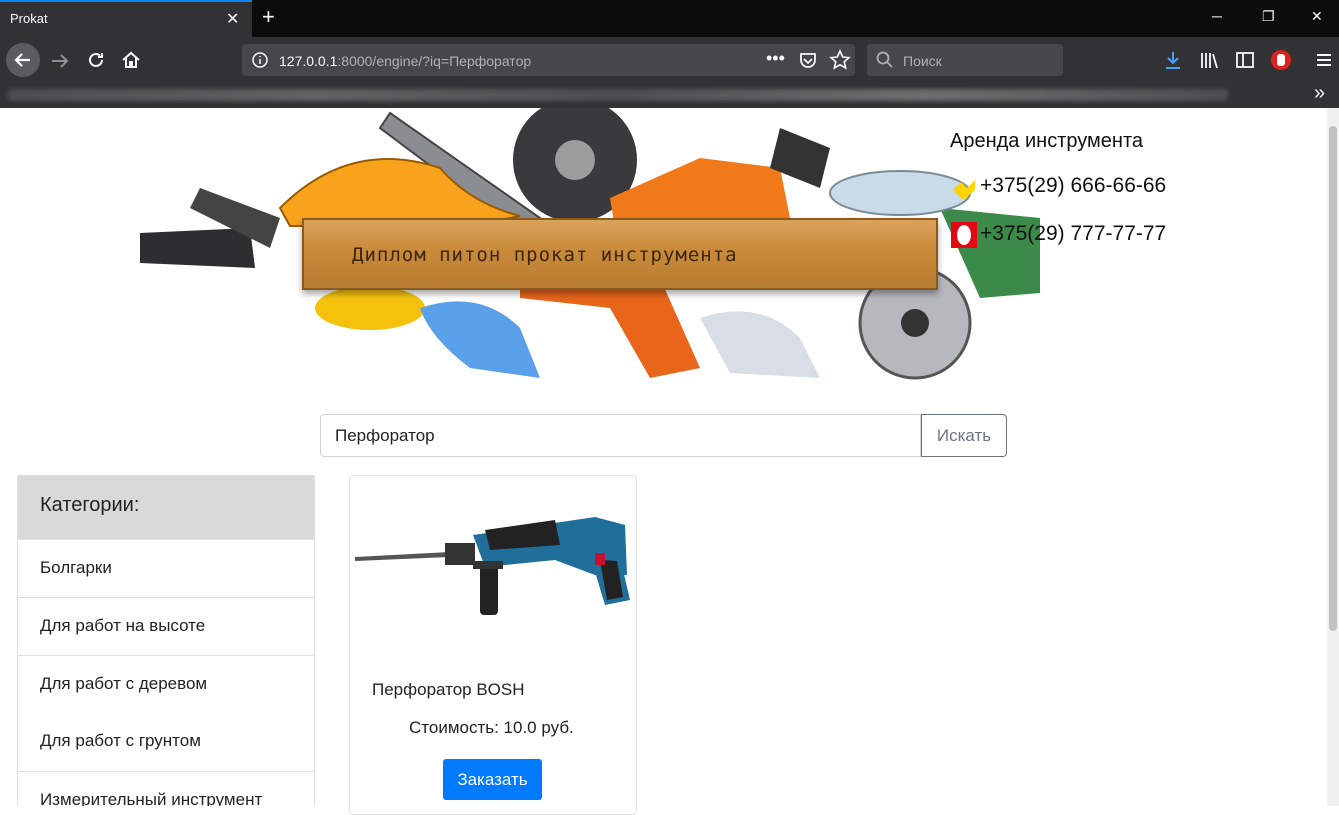 This screenshot has width=1339, height=815. Describe the element at coordinates (840, 60) in the screenshot. I see `bookmark-star-icon` at that location.